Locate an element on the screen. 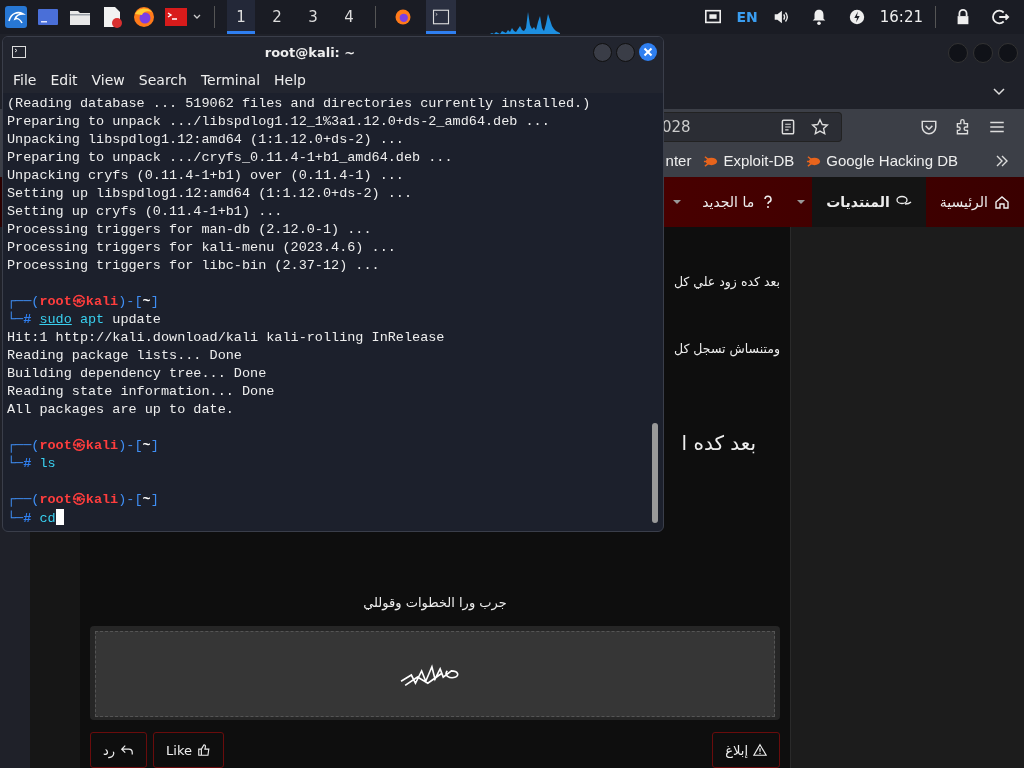  bookmark-link: Google Hacking DB is located at coordinates (882, 161).